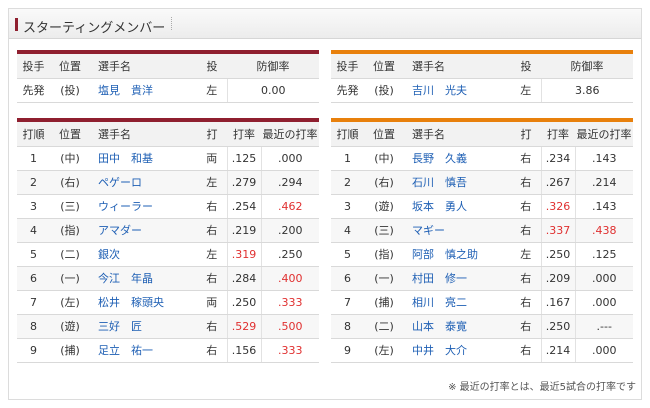 This screenshot has width=650, height=408. Describe the element at coordinates (70, 158) in the screenshot. I see `fielding-position: (中)` at that location.